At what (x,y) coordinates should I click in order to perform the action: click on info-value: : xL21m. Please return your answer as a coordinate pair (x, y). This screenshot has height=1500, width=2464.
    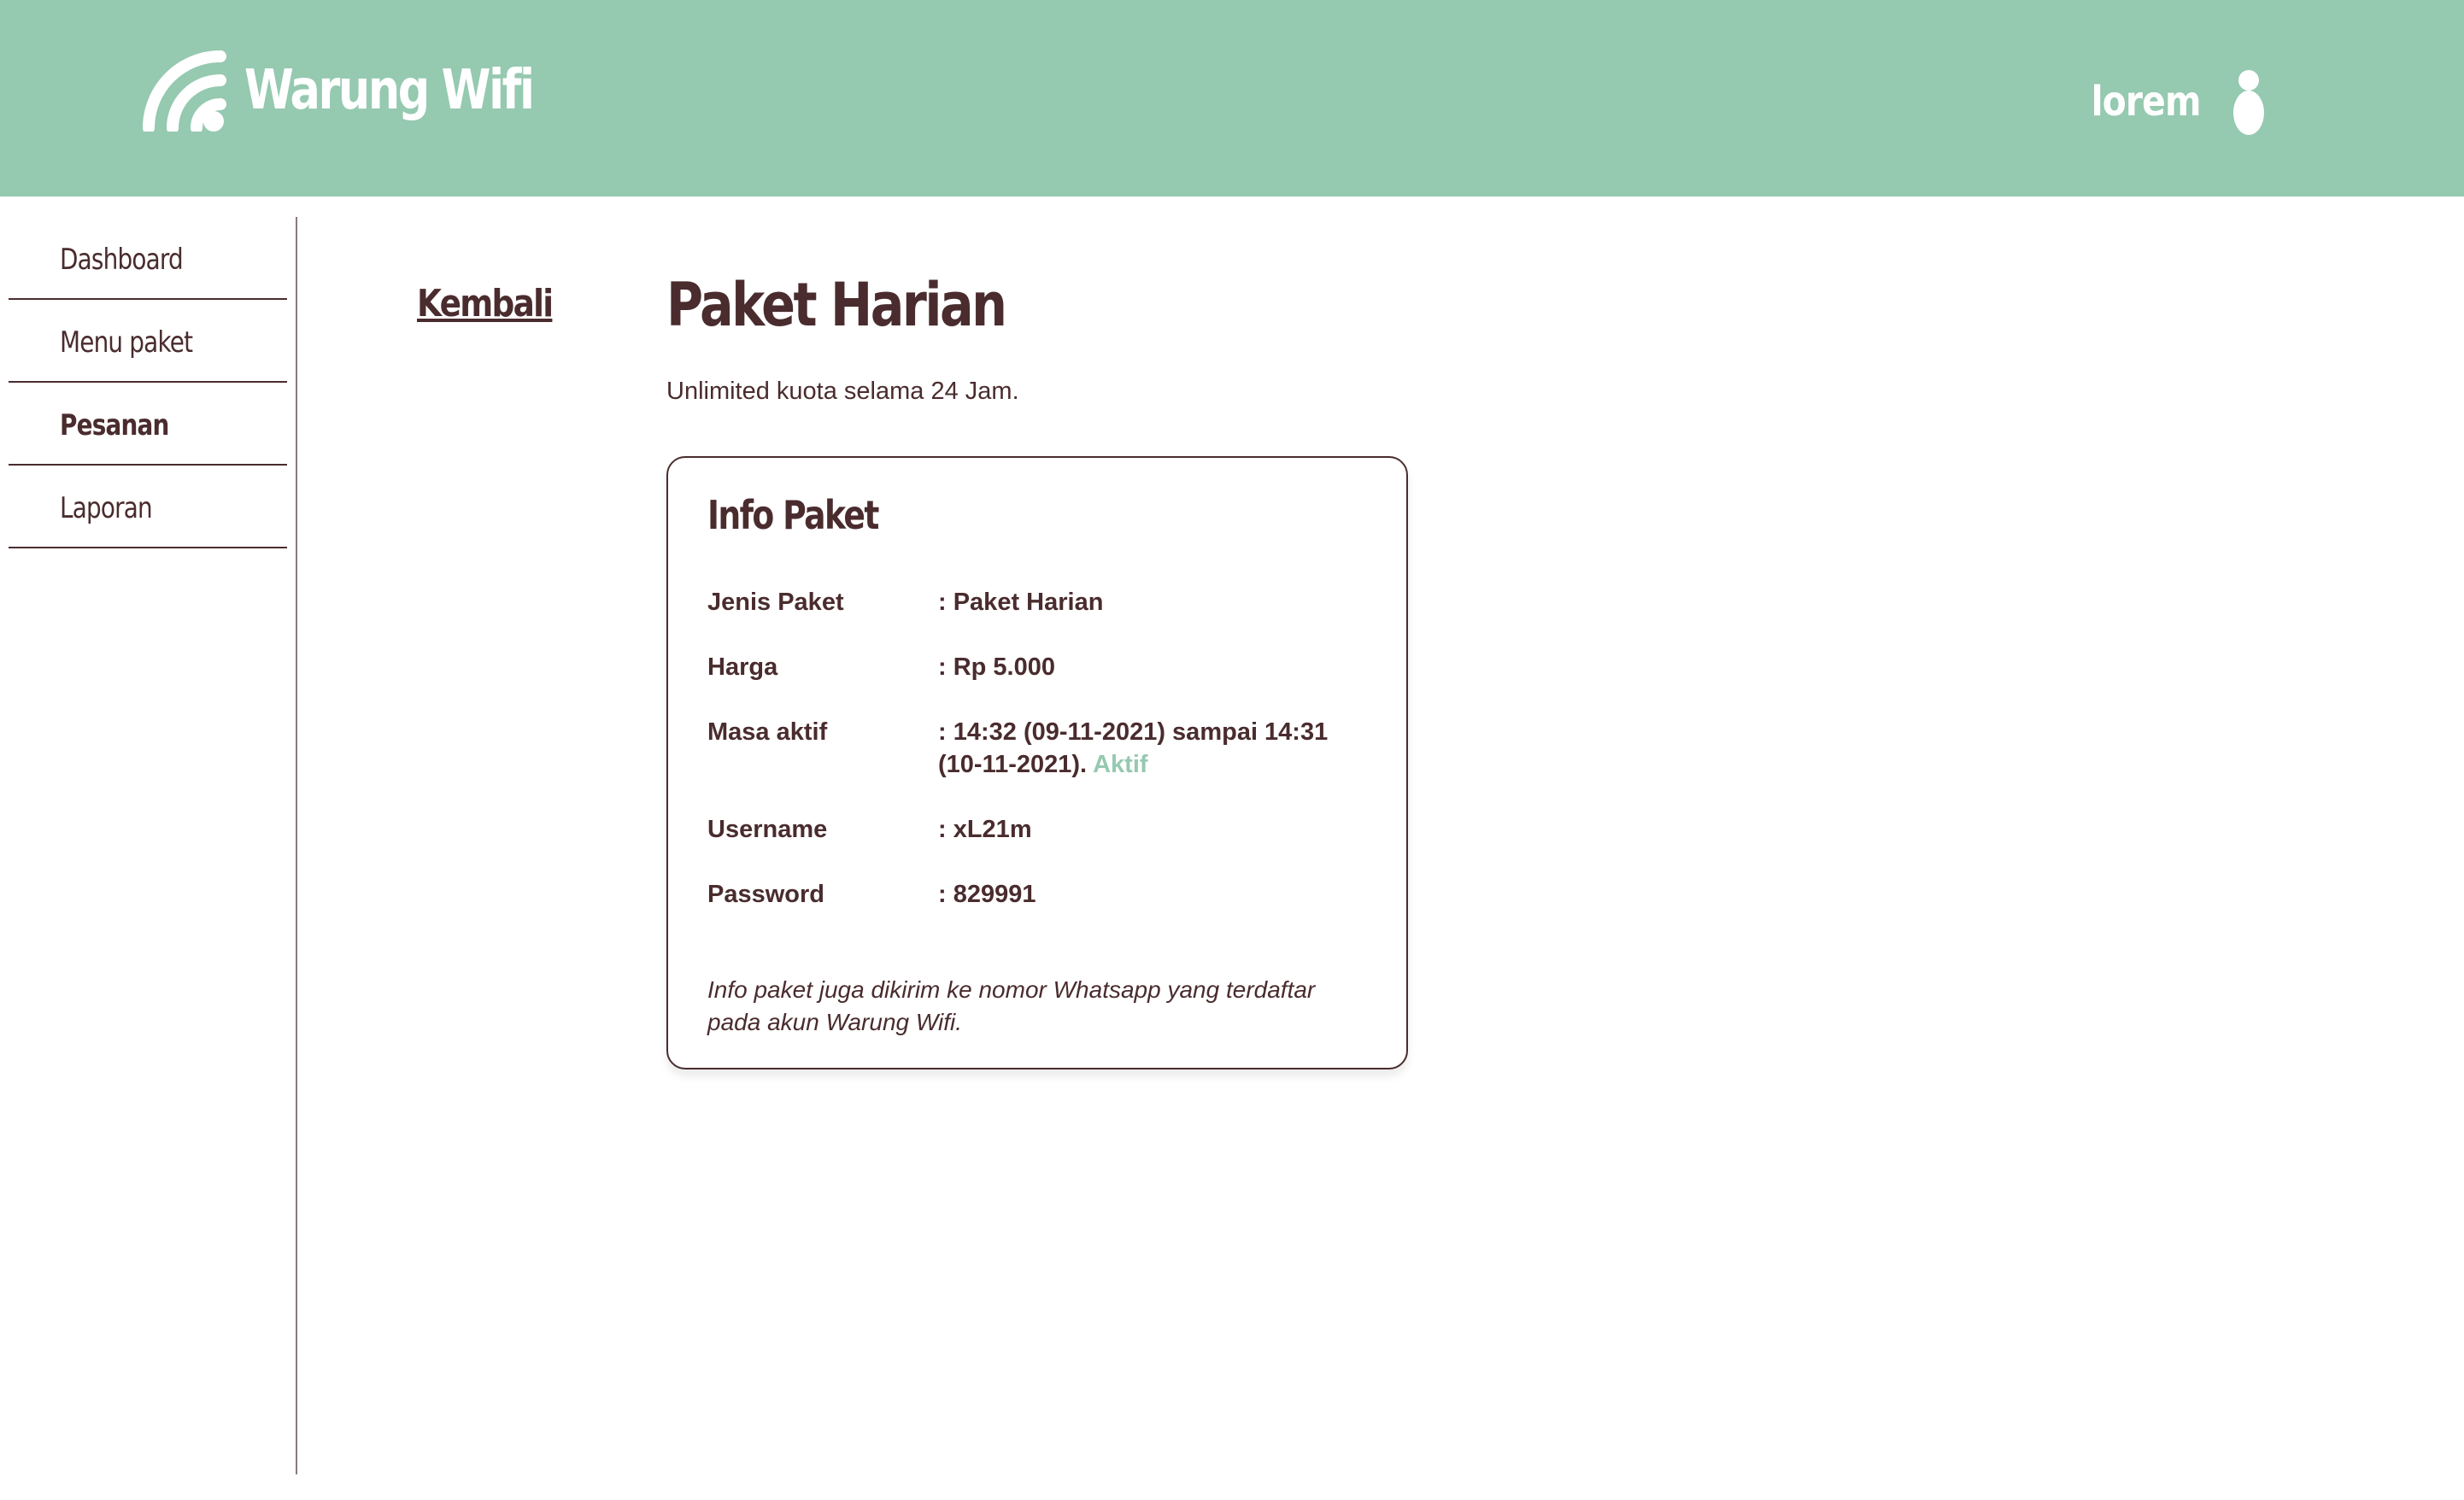
    Looking at the image, I should click on (985, 830).